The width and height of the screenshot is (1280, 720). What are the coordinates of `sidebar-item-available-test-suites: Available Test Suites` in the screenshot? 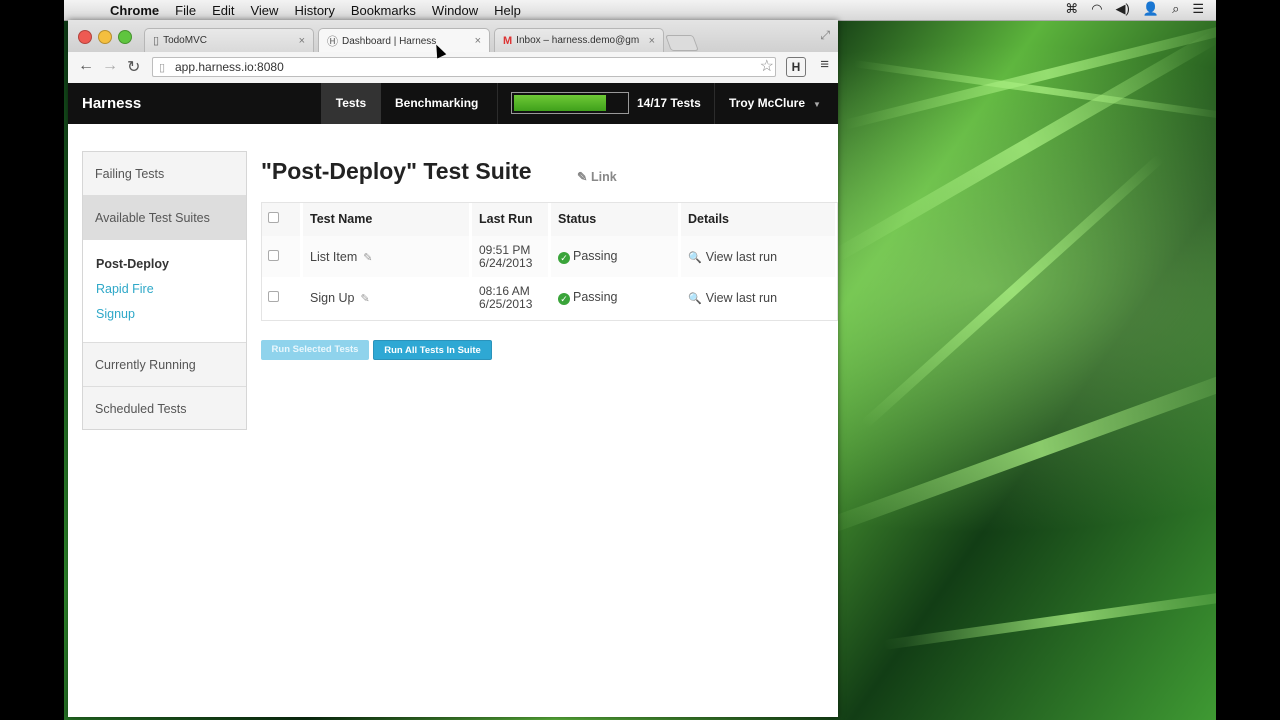 It's located at (164, 218).